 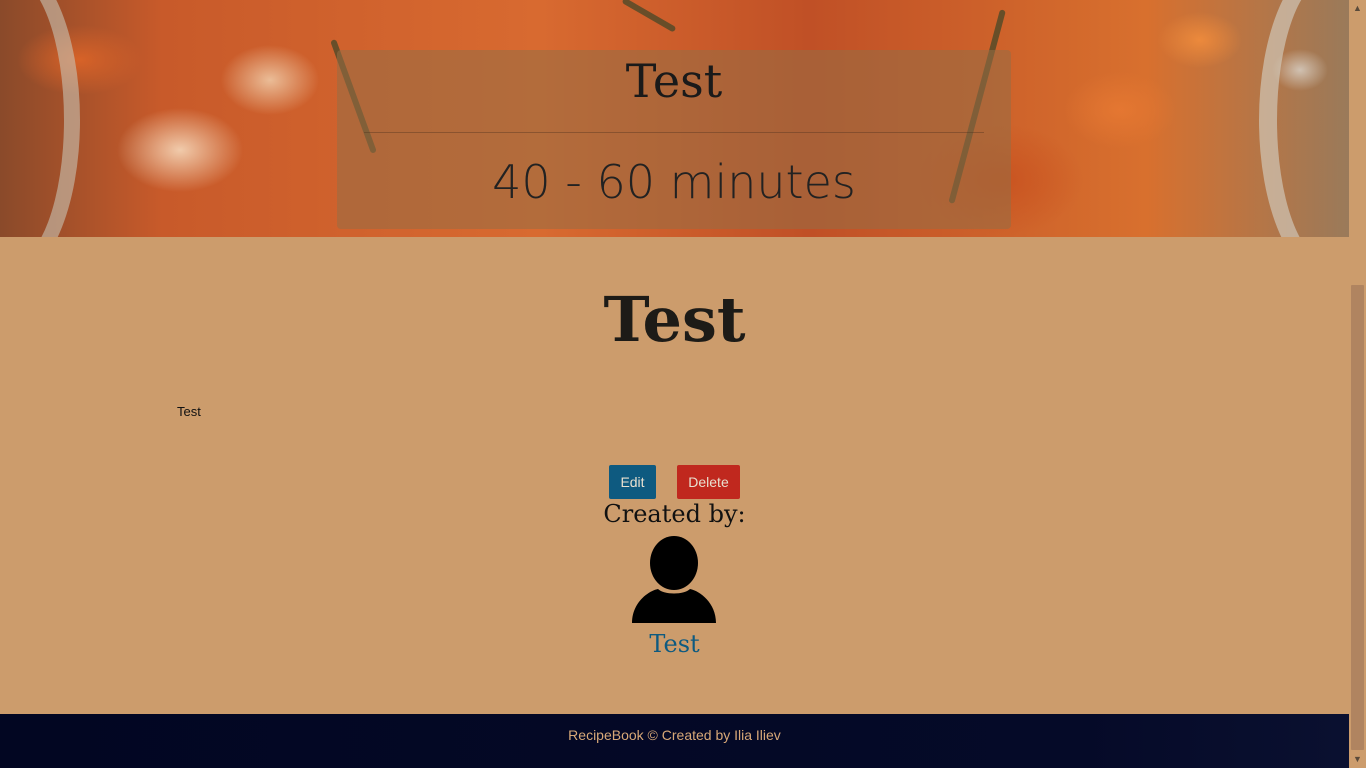 What do you see at coordinates (674, 182) in the screenshot?
I see `cooking-time: 40 - 60 minutes` at bounding box center [674, 182].